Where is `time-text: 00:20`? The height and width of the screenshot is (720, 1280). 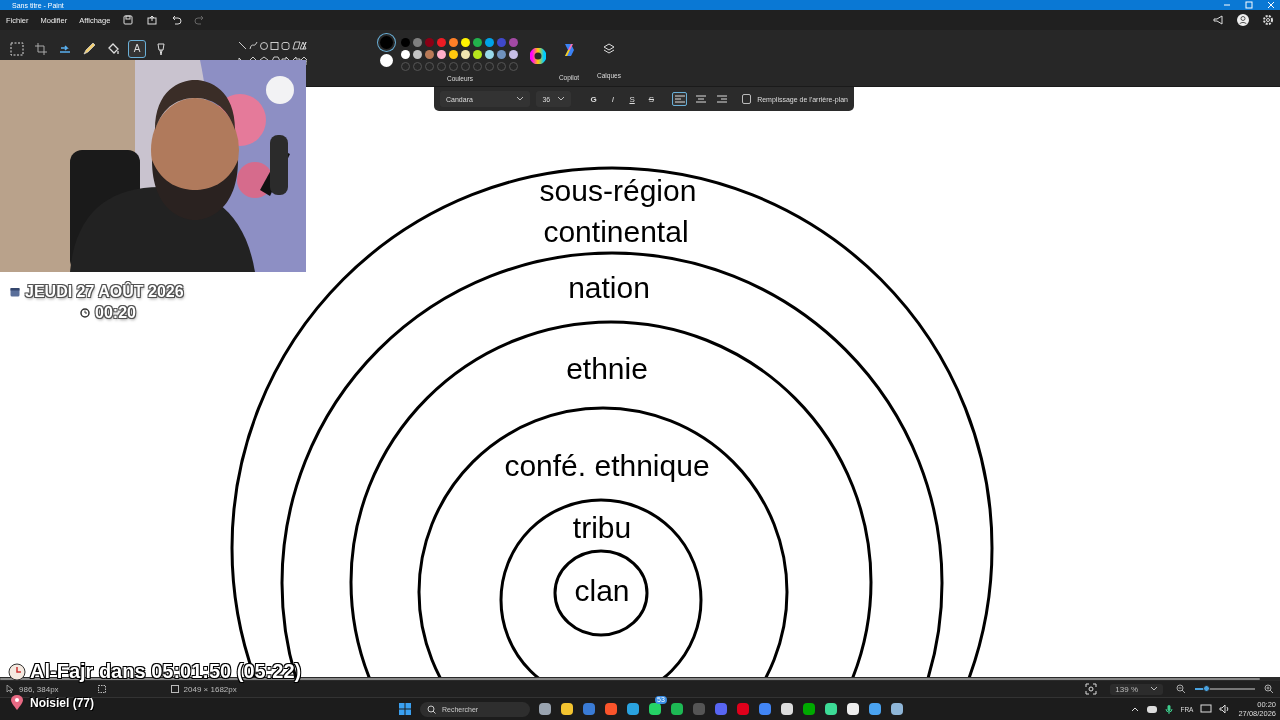 time-text: 00:20 is located at coordinates (115, 313).